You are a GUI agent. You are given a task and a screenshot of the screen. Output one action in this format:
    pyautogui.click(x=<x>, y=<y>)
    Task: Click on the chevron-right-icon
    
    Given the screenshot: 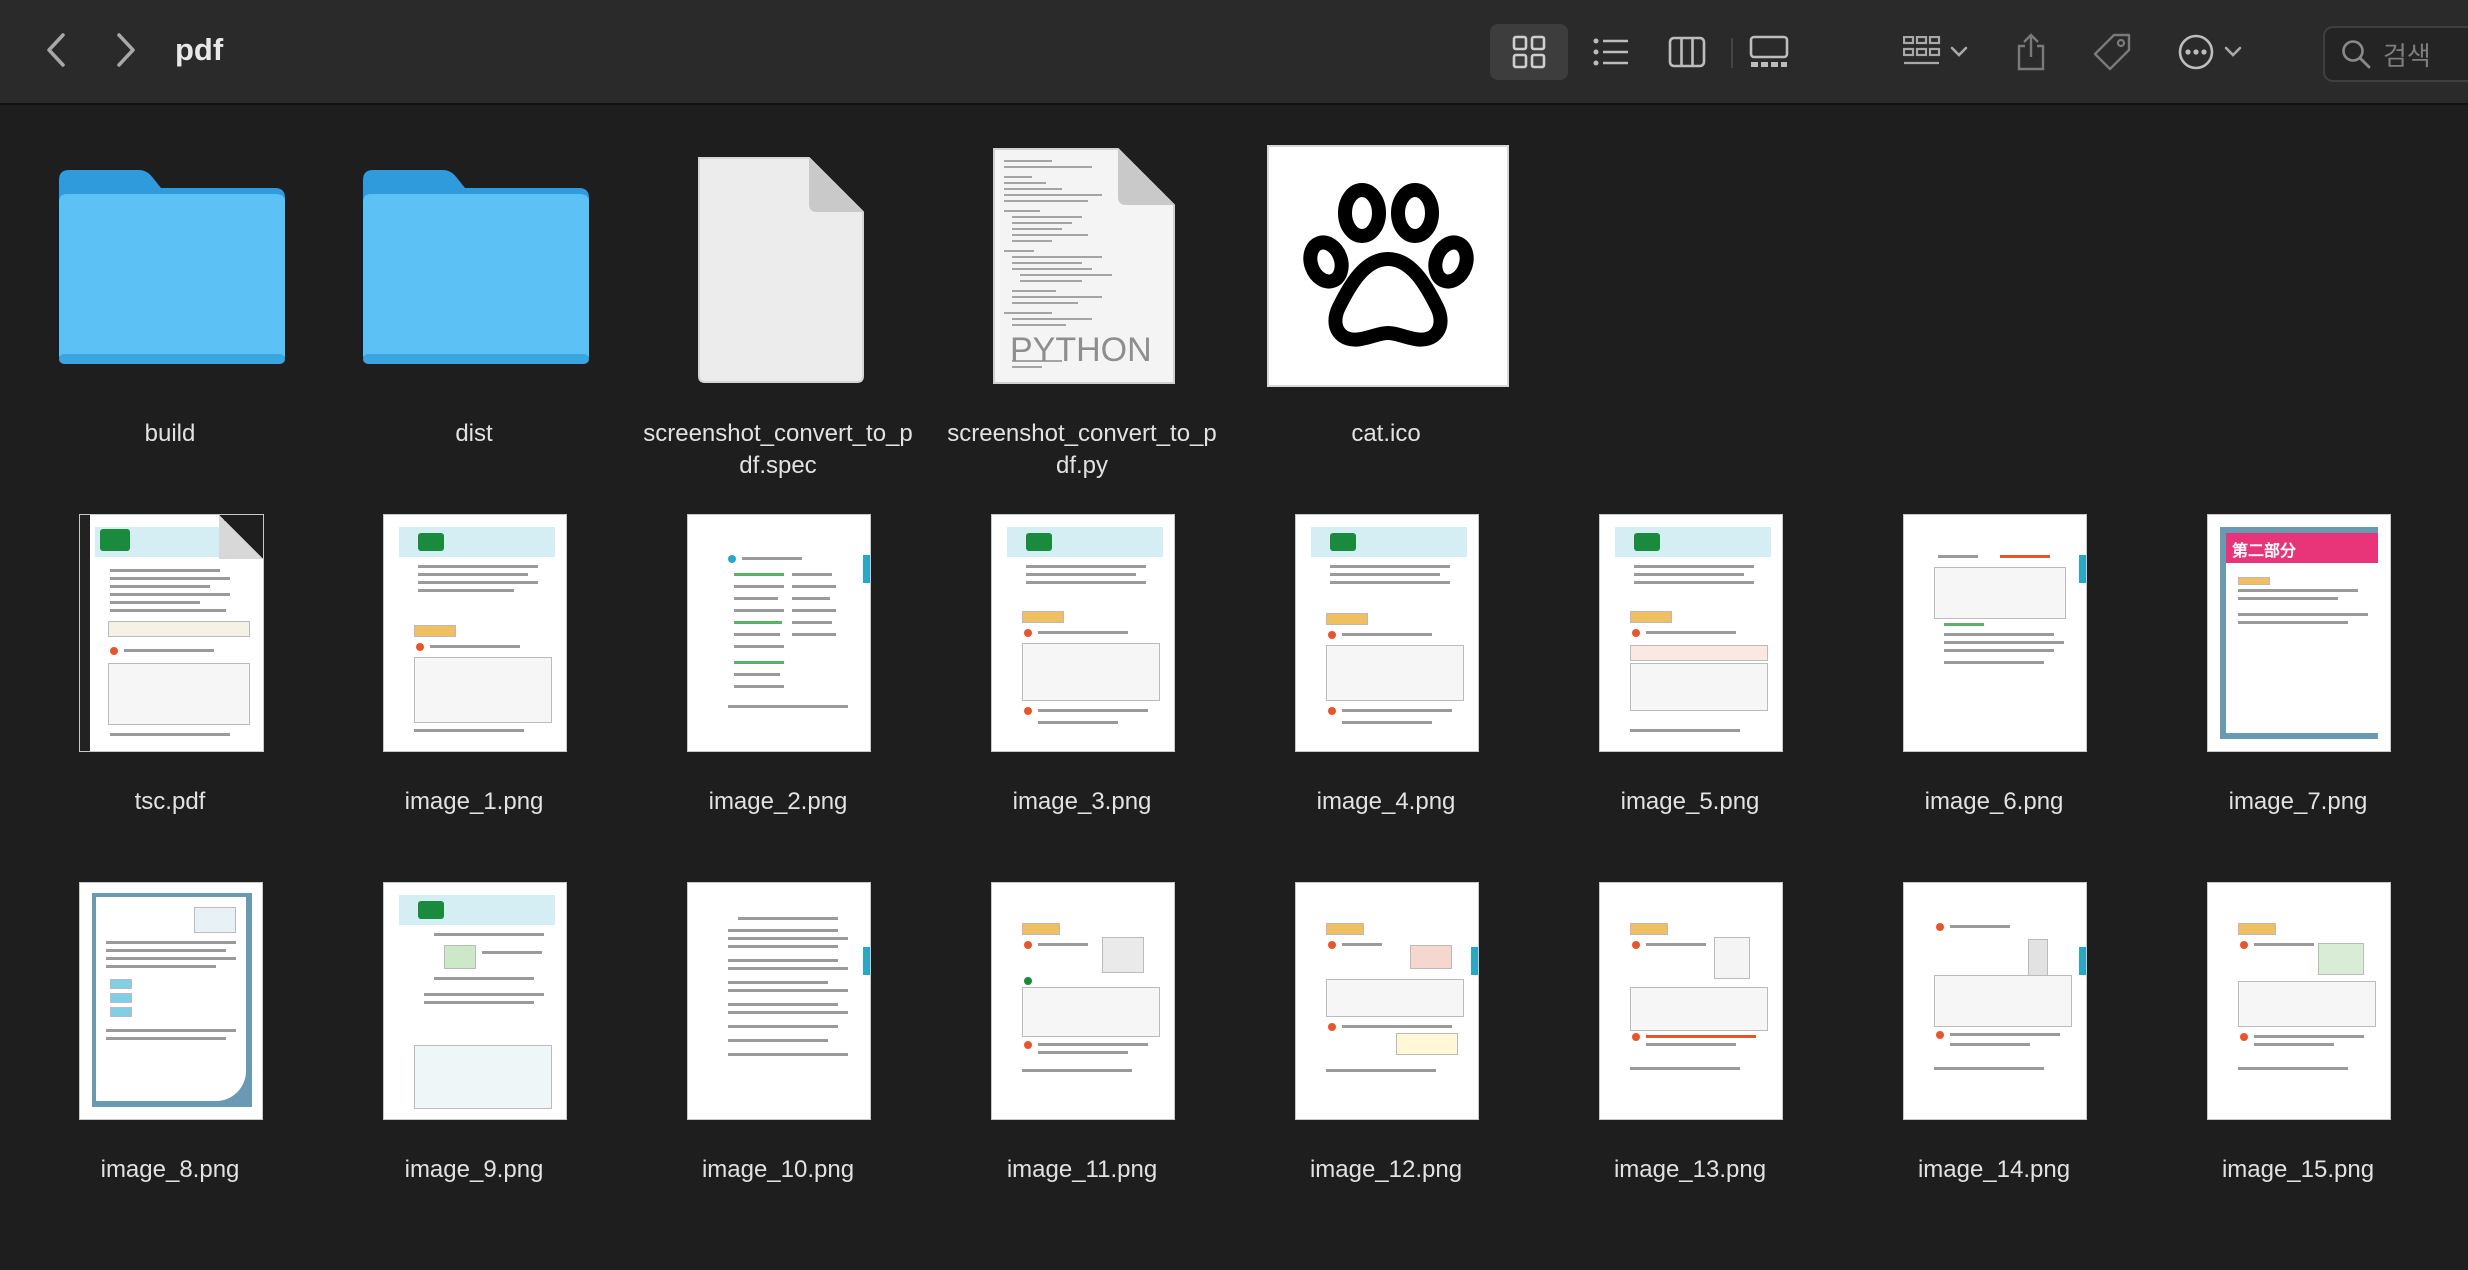 What is the action you would take?
    pyautogui.click(x=126, y=50)
    